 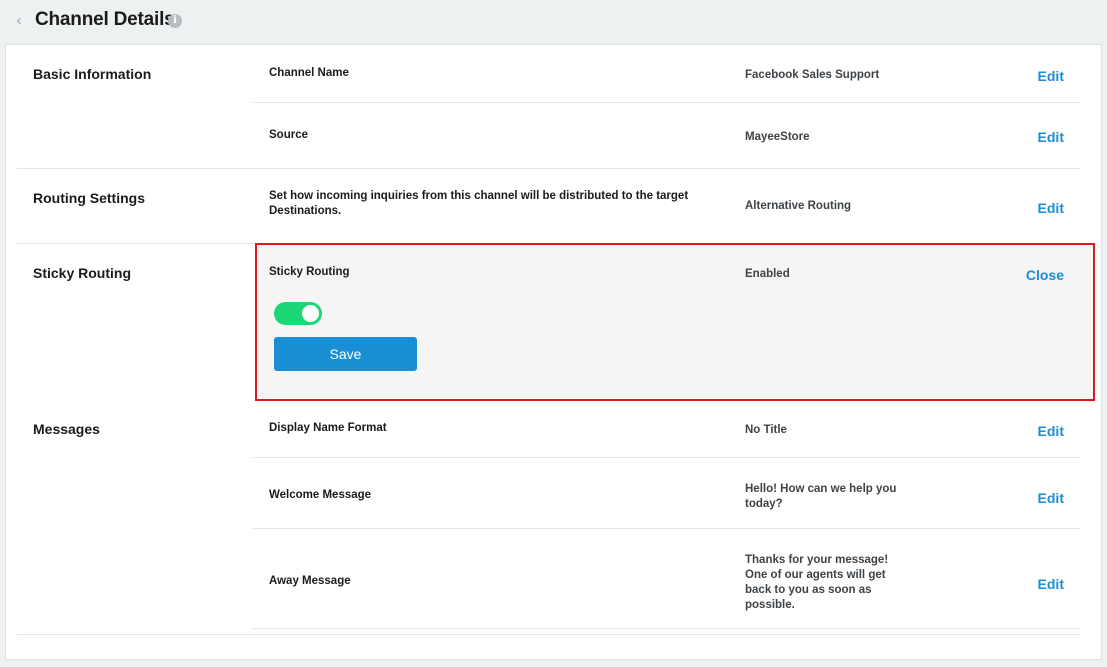 I want to click on page-title: Channel Details, so click(x=105, y=19).